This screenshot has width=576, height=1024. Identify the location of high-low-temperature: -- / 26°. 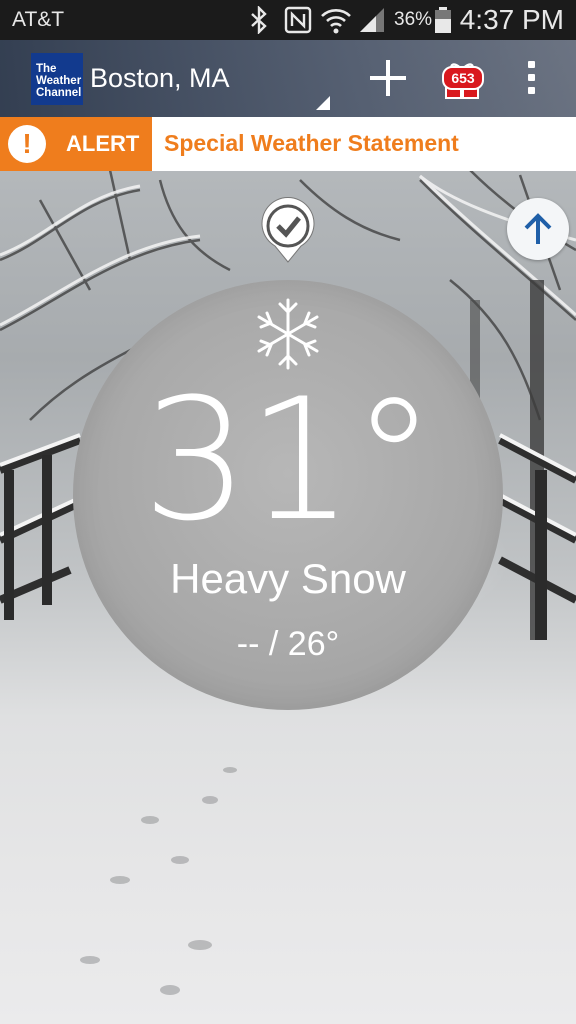
(288, 644).